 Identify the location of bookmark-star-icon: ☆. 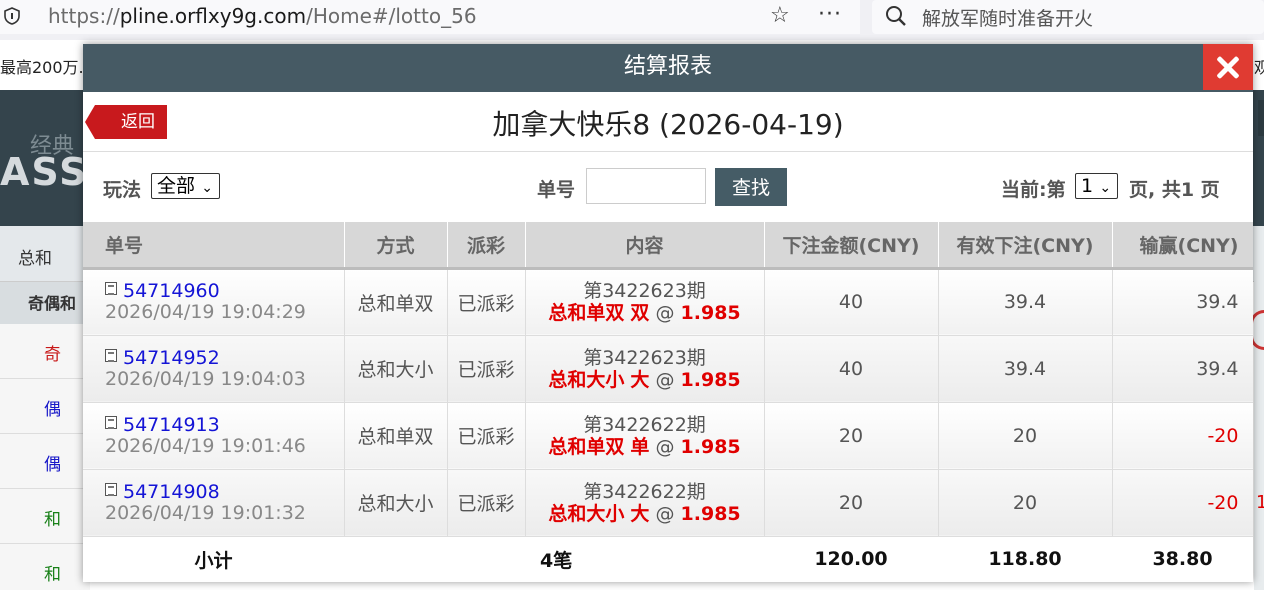
(780, 15).